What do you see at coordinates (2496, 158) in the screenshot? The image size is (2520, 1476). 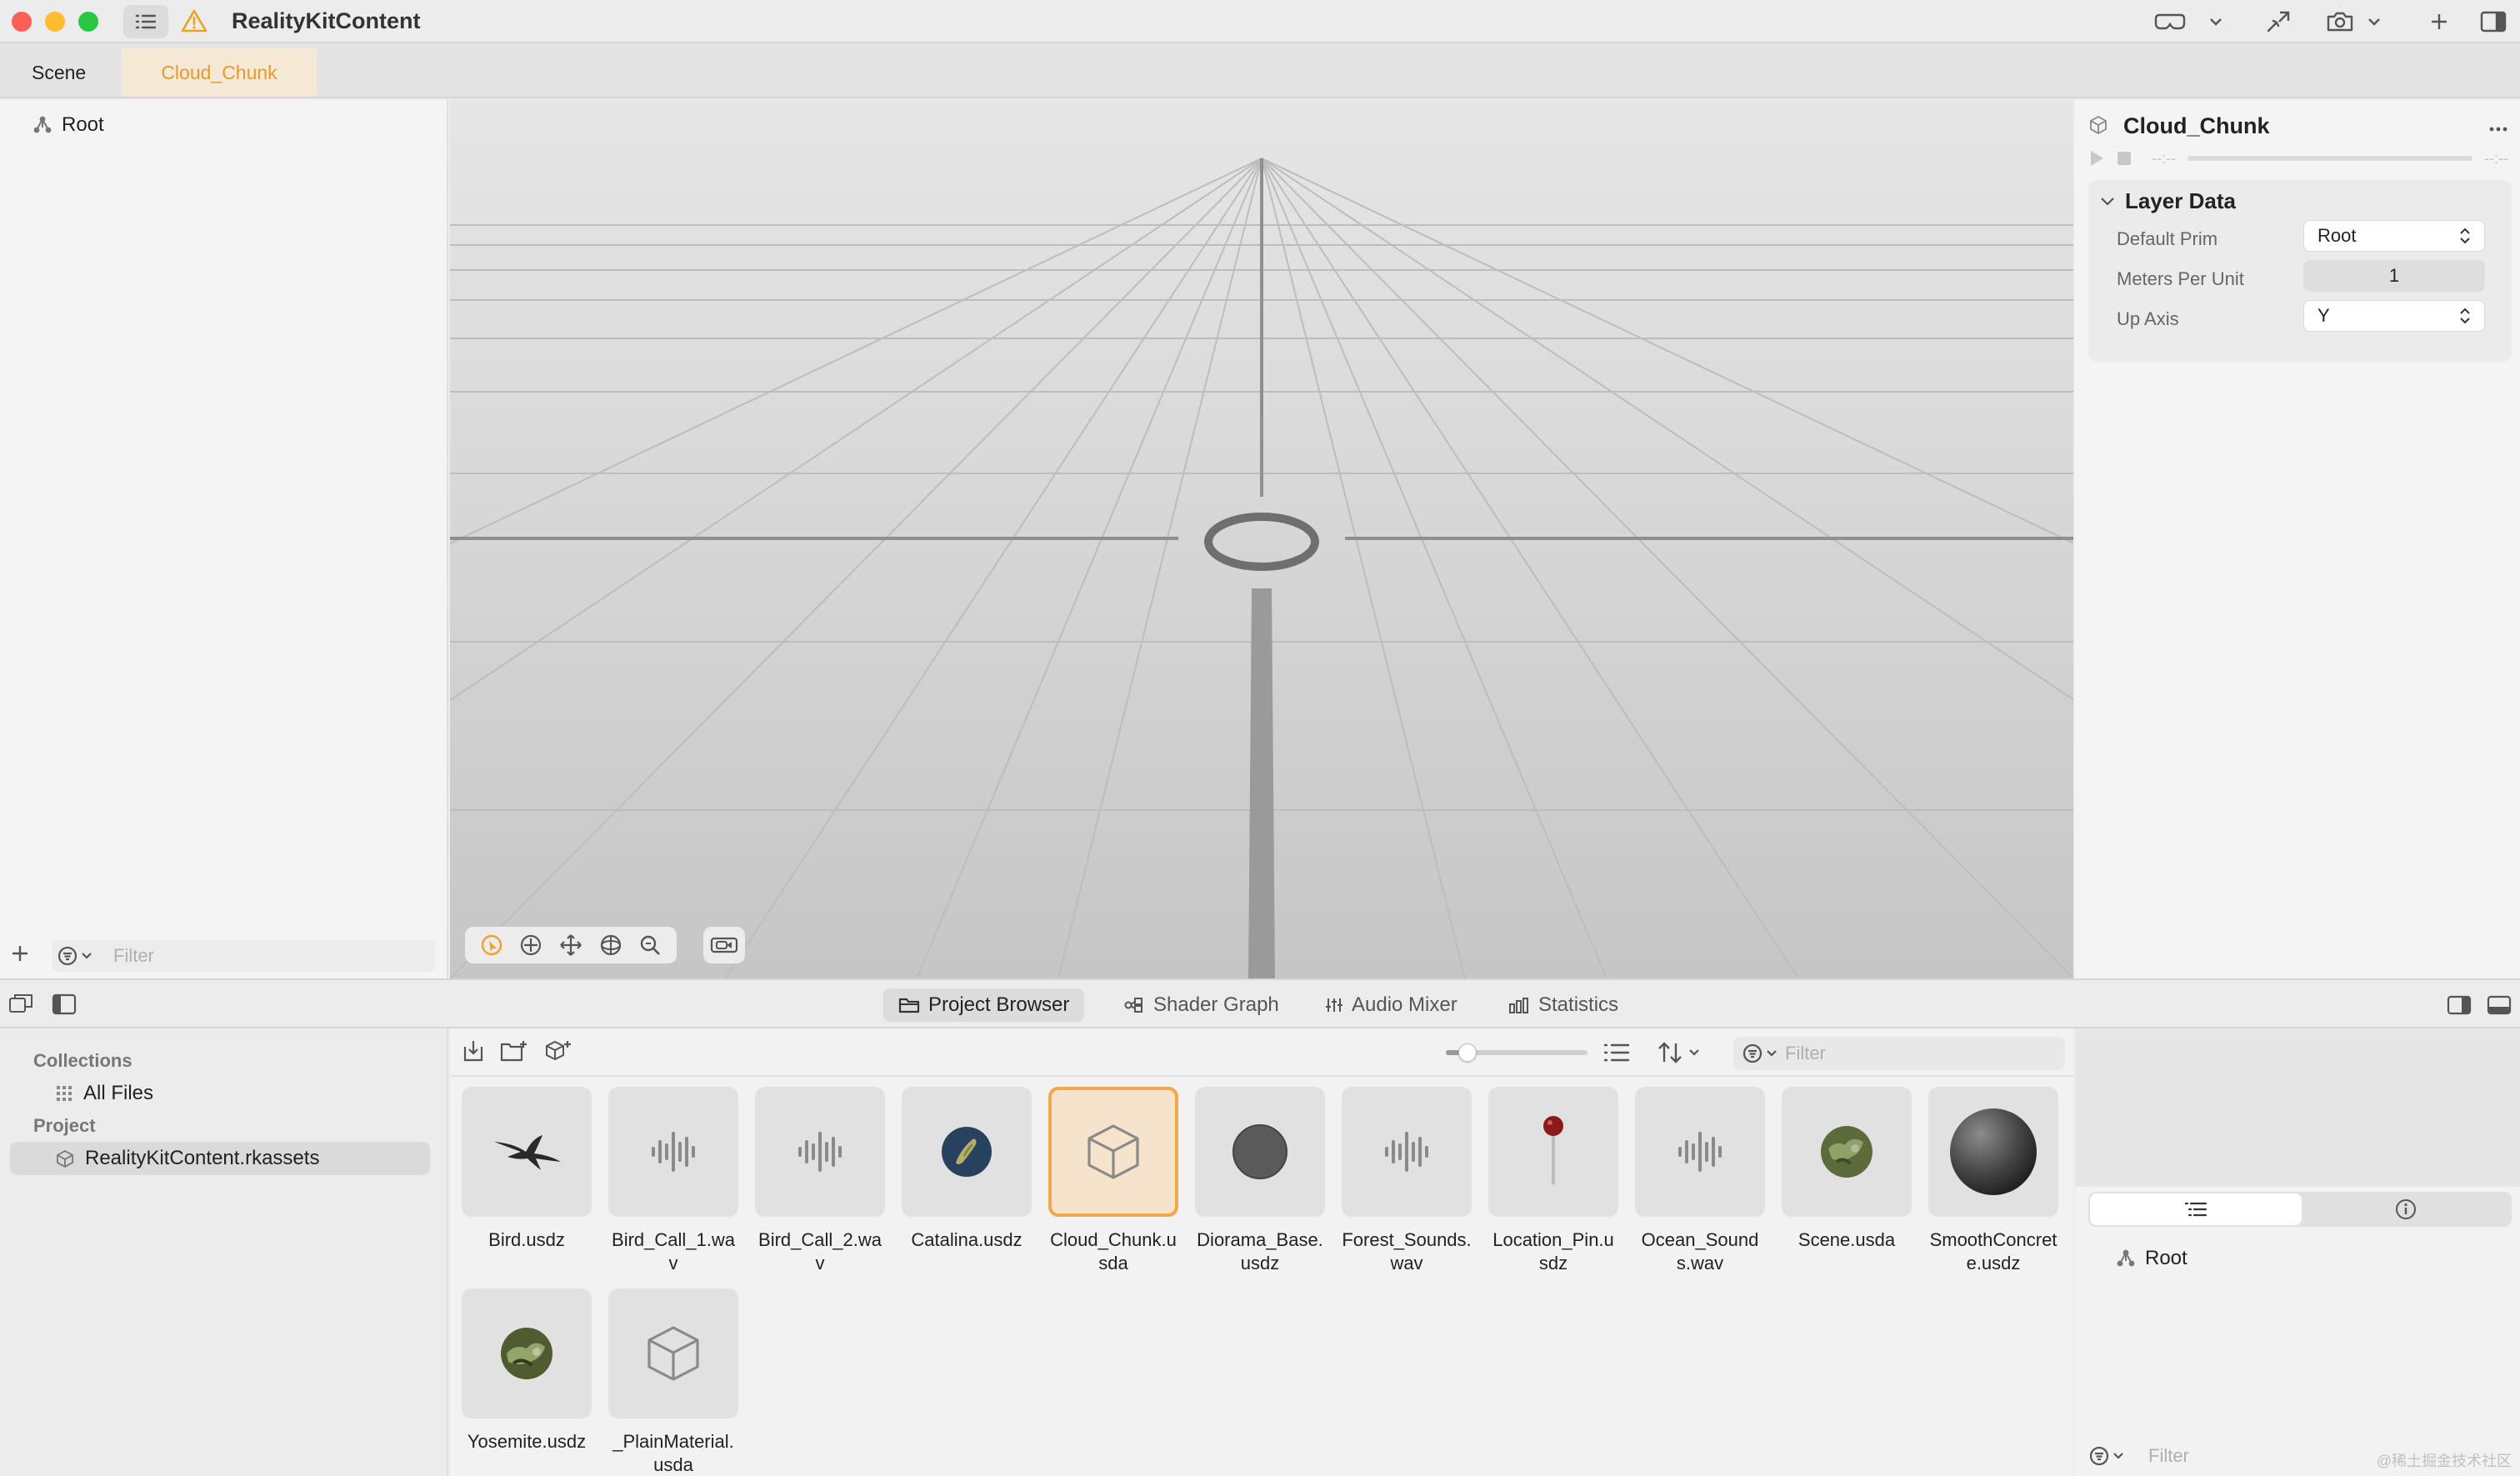 I see `playback-end-time: --:--` at bounding box center [2496, 158].